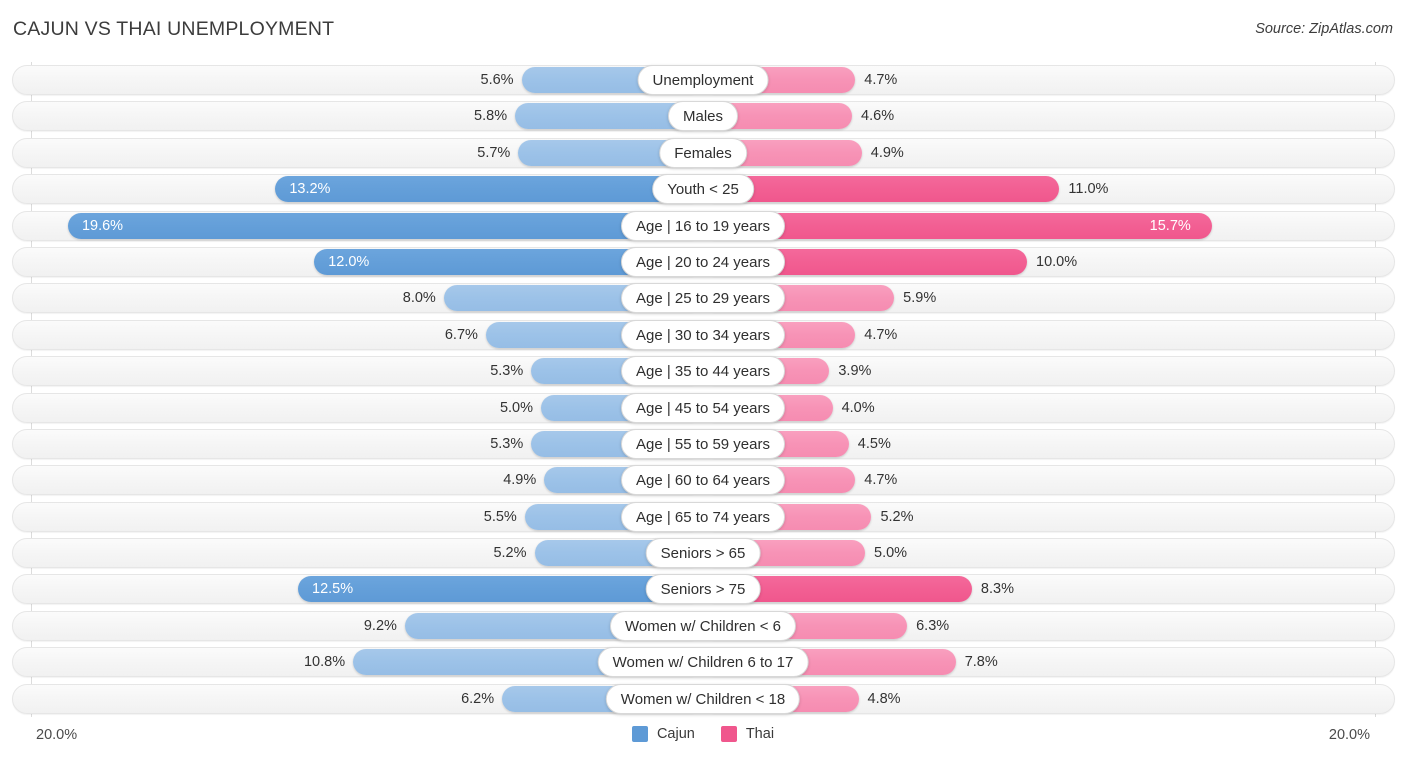 The image size is (1406, 757). I want to click on category-label: Age | 35 to 44 years, so click(703, 371).